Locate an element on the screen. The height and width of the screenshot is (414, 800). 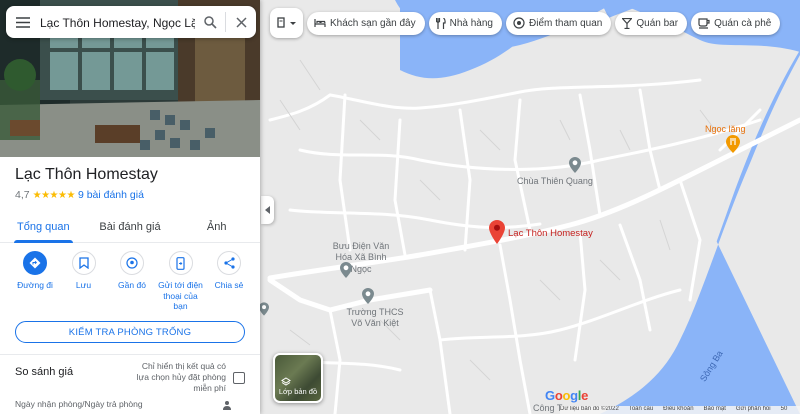
reviews-link: 9 bài đánh giá is located at coordinates (111, 195).